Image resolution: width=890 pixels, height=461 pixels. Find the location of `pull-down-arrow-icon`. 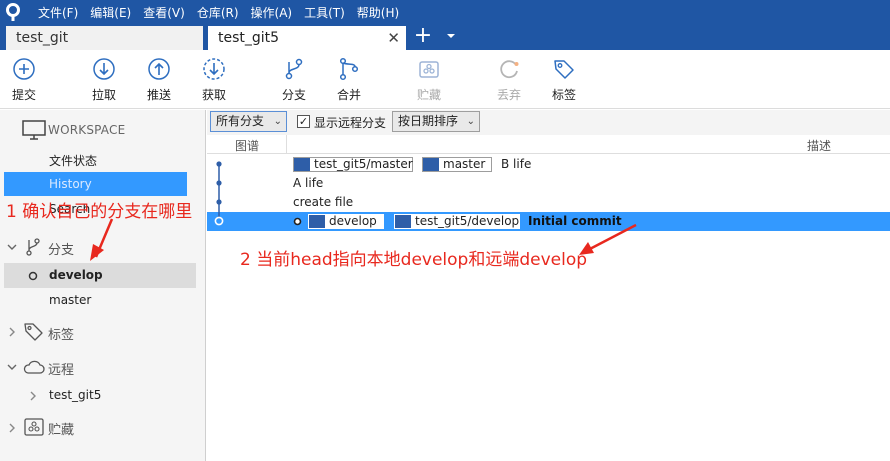

pull-down-arrow-icon is located at coordinates (104, 69).